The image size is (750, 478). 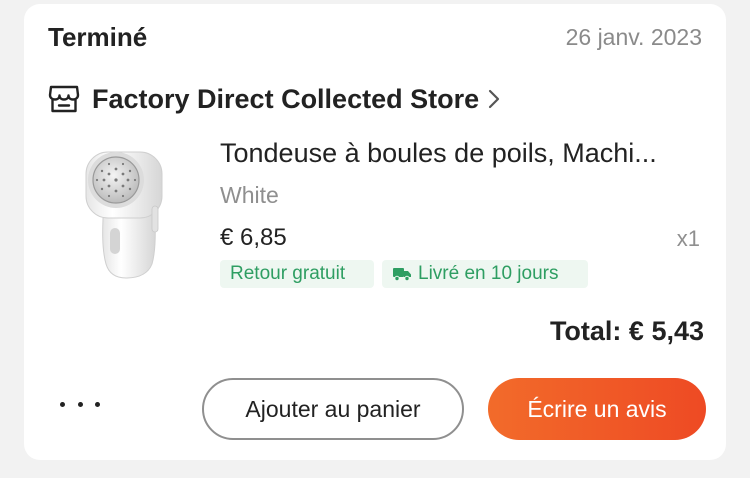 I want to click on chevron-right-icon, so click(x=497, y=99).